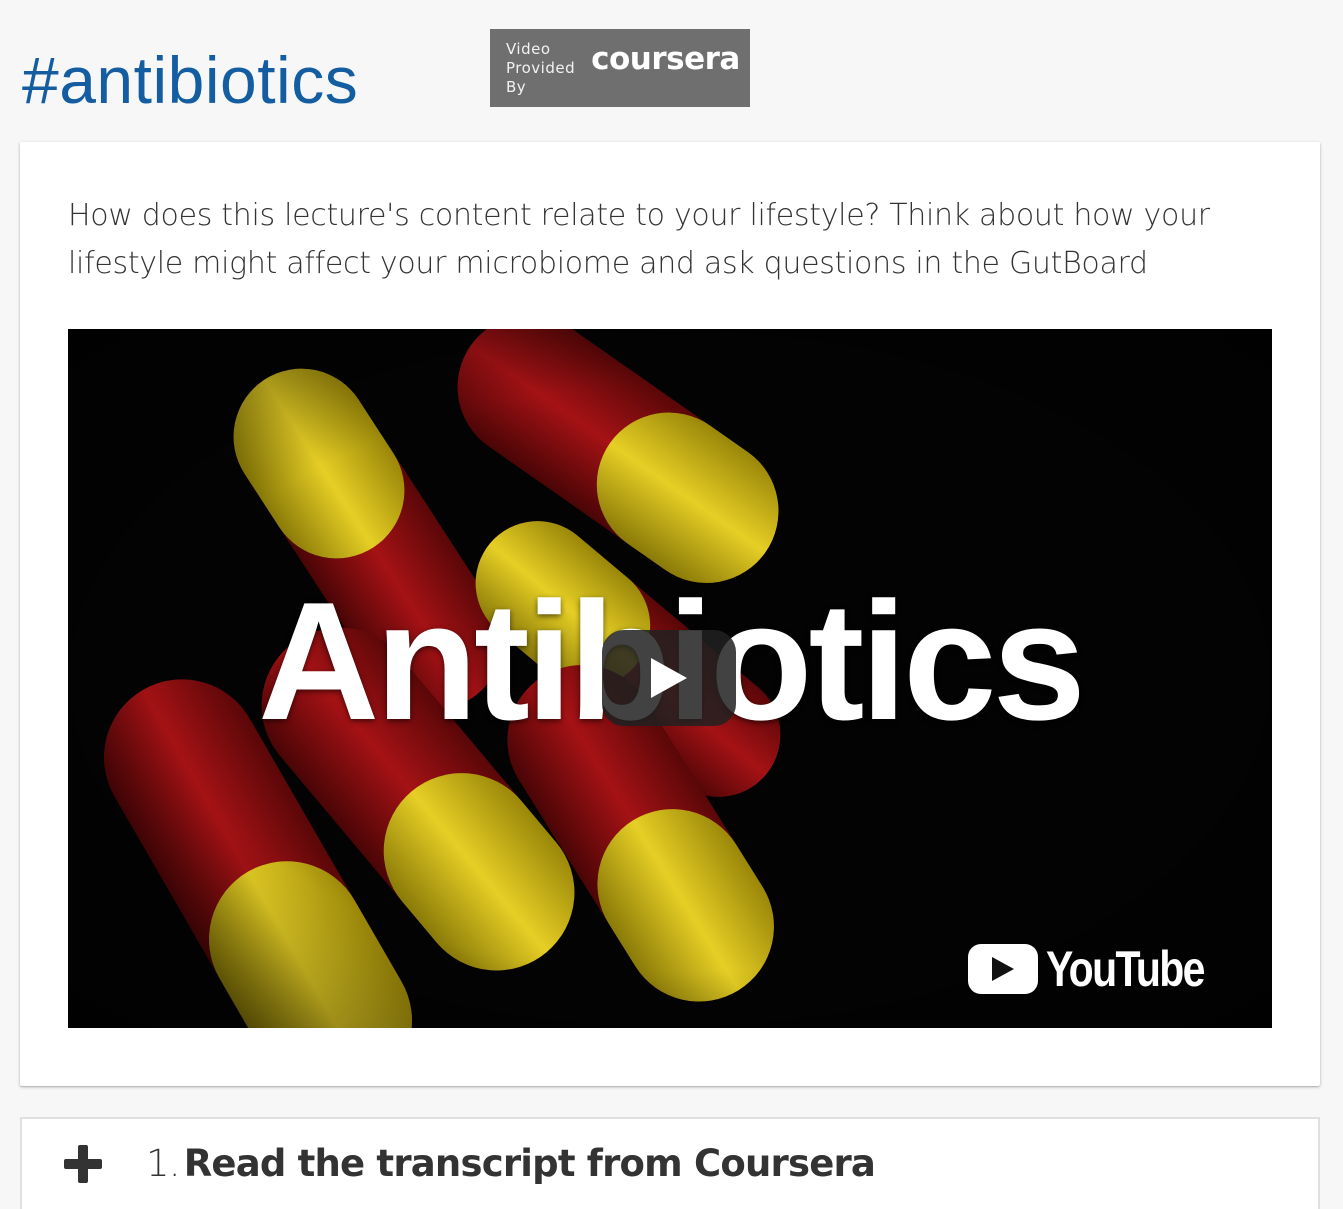 This screenshot has height=1209, width=1343. I want to click on accordion-title: 1. Read the transcript from Coursera, so click(511, 1163).